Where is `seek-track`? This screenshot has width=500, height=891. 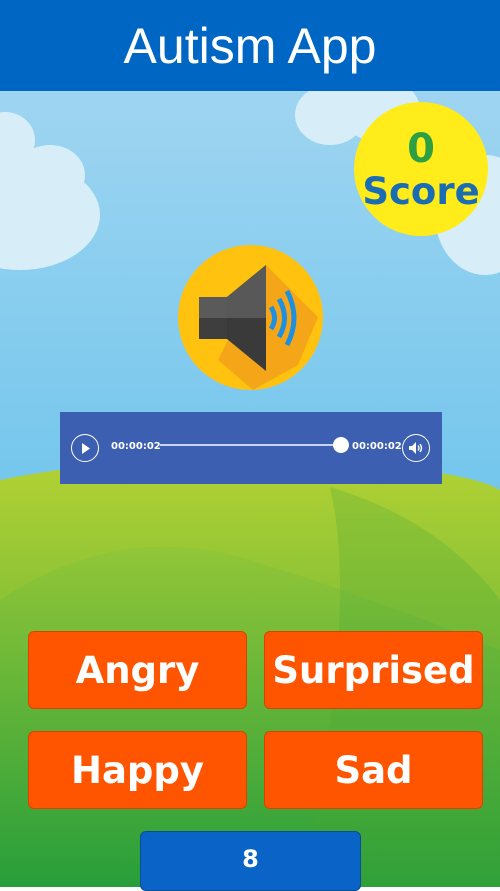 seek-track is located at coordinates (251, 445).